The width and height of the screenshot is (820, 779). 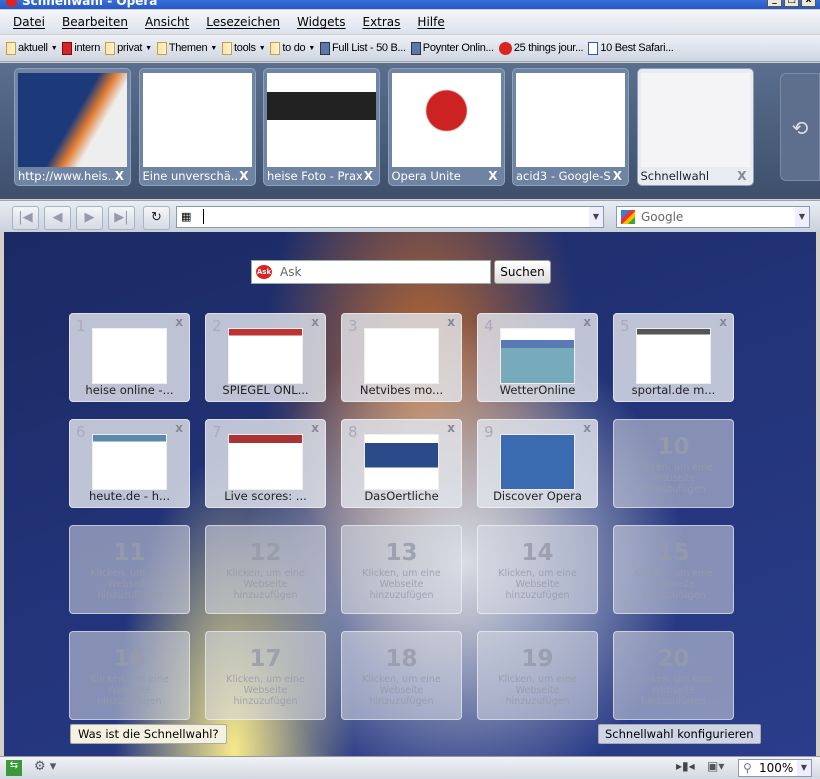 What do you see at coordinates (537, 357) in the screenshot?
I see `speed-dial-tile: 4 x WetterOnline` at bounding box center [537, 357].